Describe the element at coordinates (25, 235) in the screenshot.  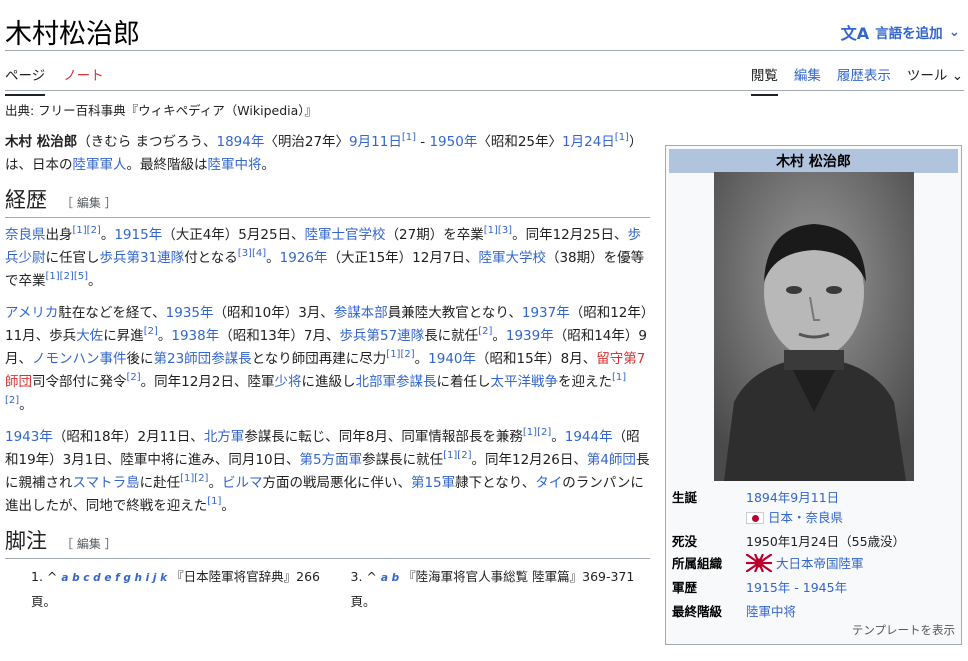
I see `wiki-link: 奈良県` at that location.